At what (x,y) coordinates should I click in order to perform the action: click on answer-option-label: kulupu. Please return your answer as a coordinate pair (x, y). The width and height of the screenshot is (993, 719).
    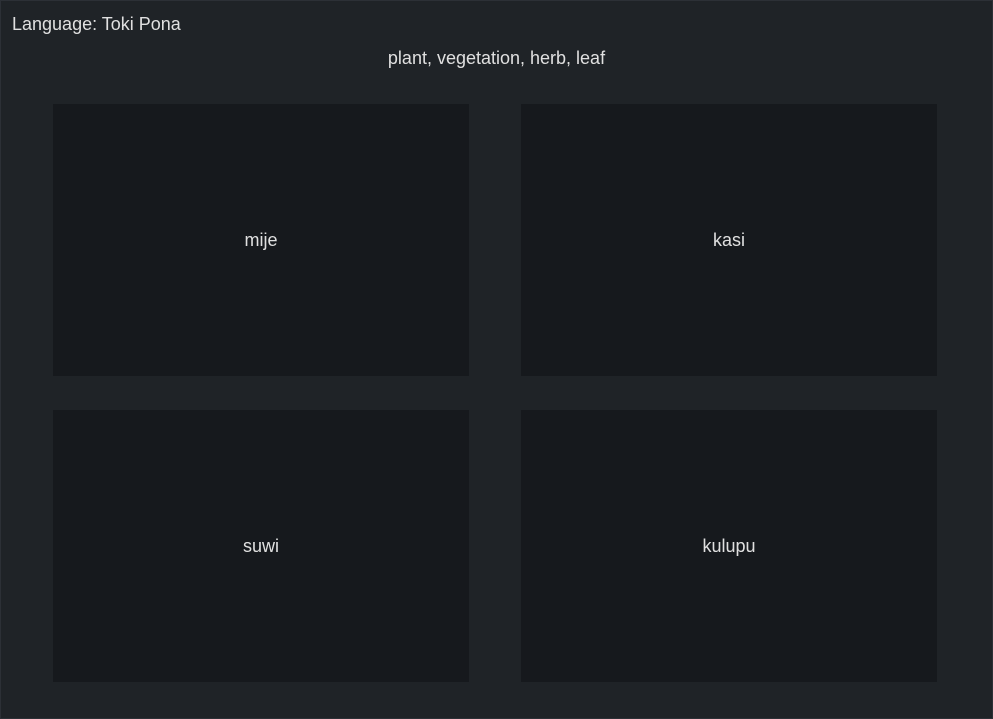
    Looking at the image, I should click on (729, 545).